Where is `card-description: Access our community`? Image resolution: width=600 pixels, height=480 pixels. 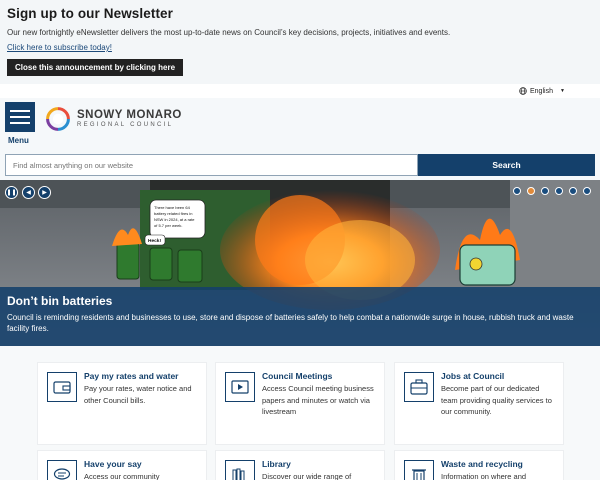 card-description: Access our community is located at coordinates (122, 476).